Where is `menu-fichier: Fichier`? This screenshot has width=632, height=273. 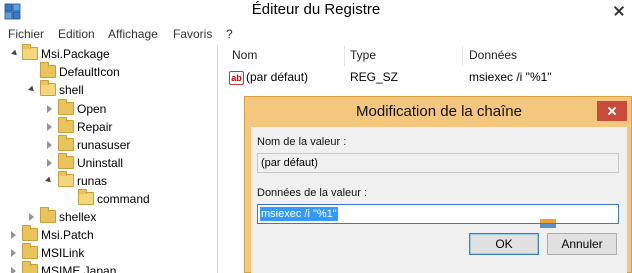
menu-fichier: Fichier is located at coordinates (26, 34).